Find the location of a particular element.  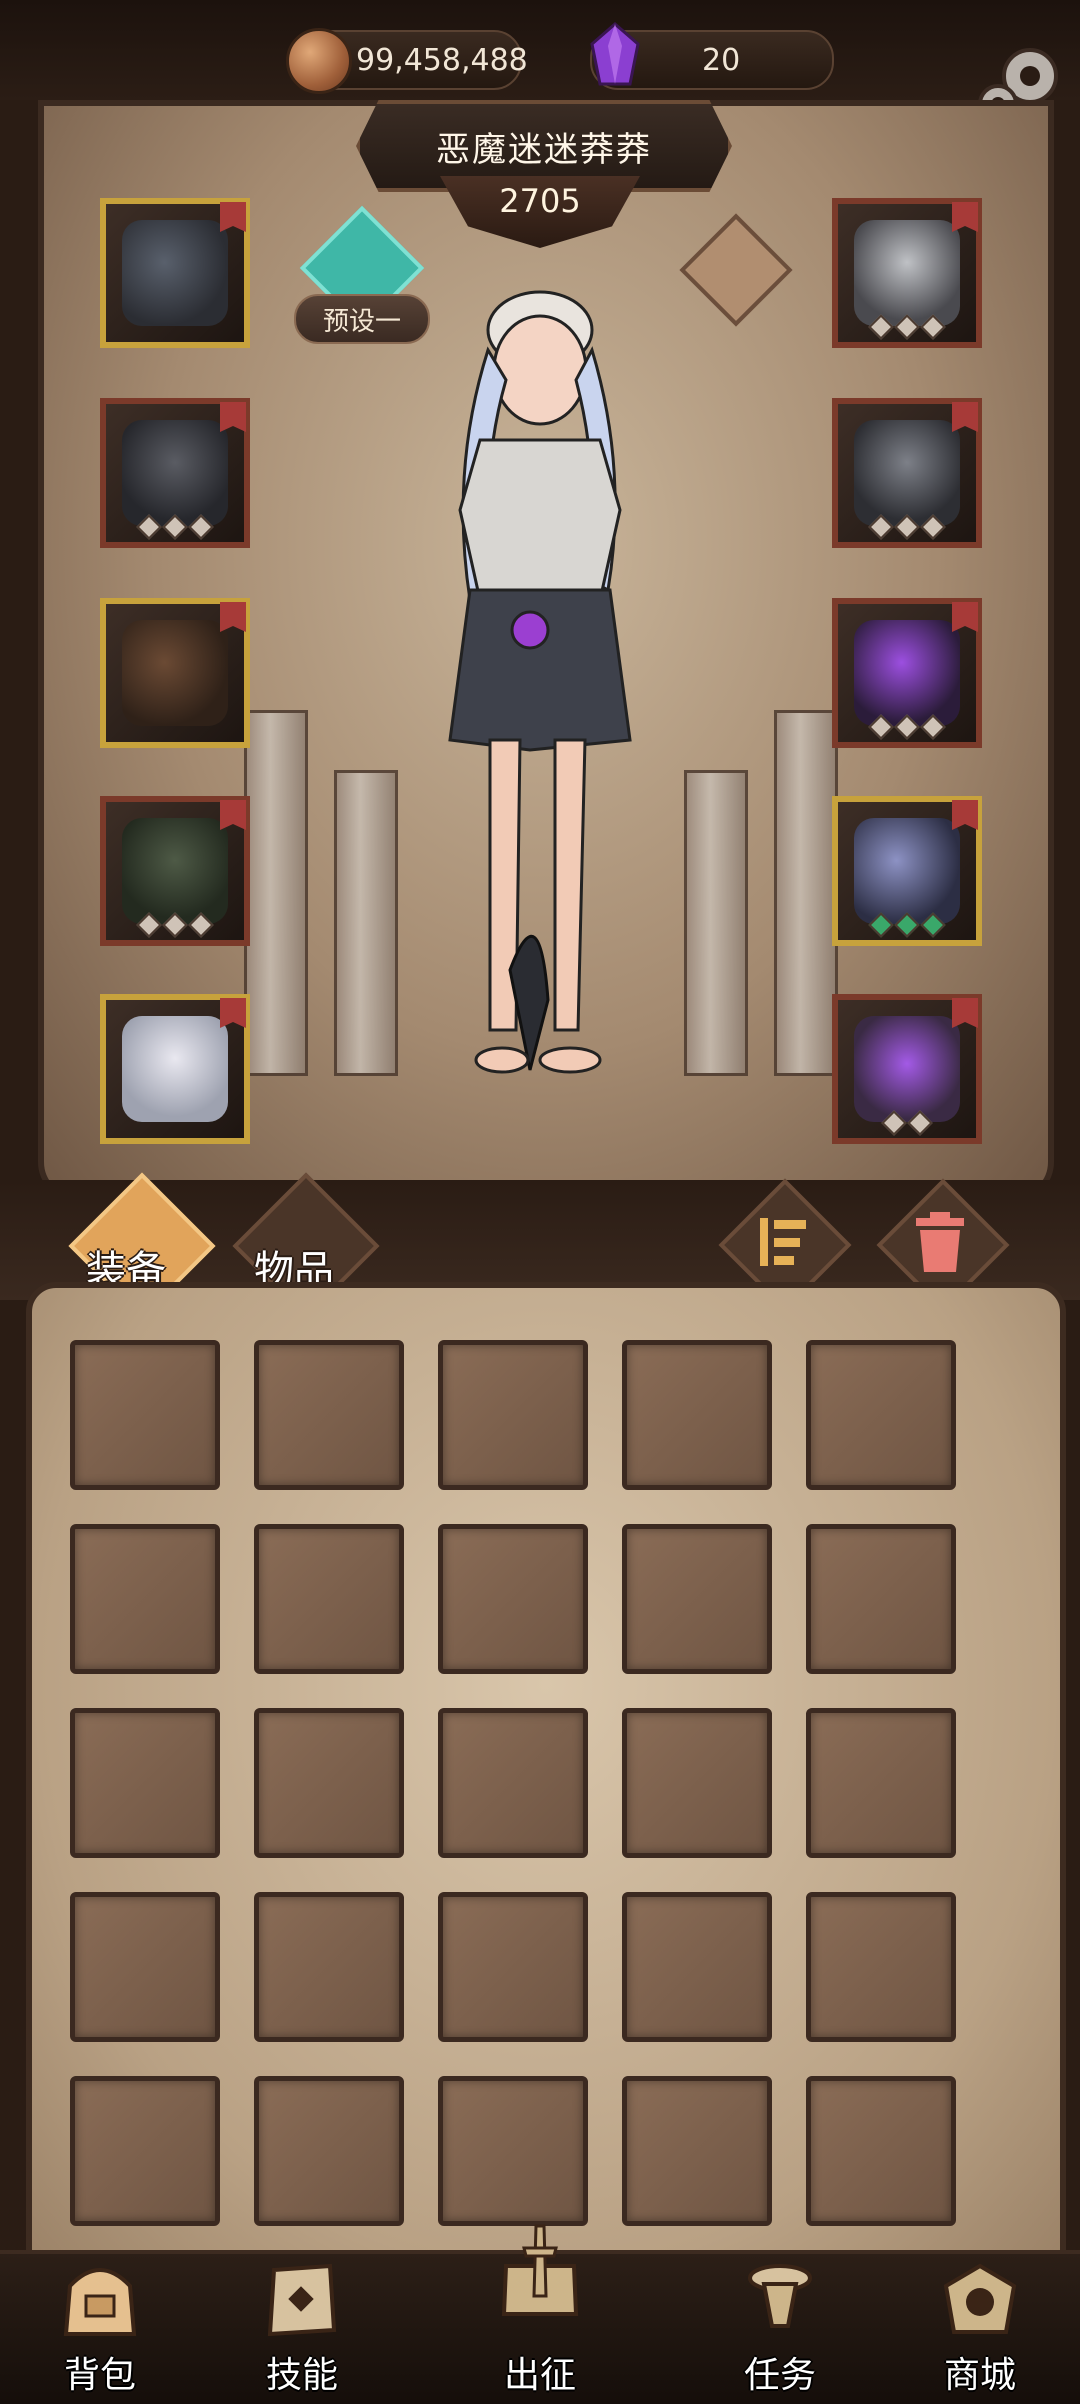

pants-icon is located at coordinates (175, 871).